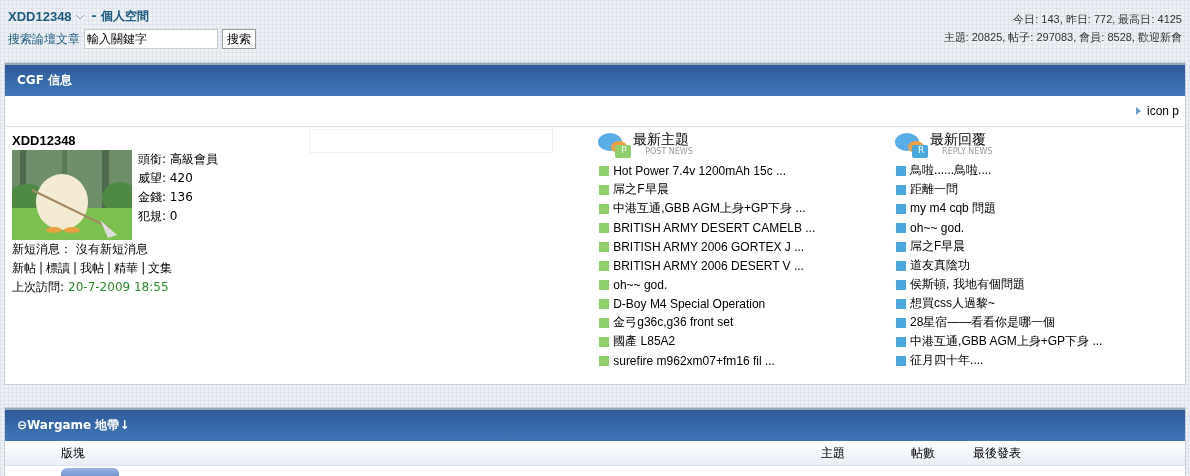  What do you see at coordinates (953, 303) in the screenshot?
I see `topic-link: 想買css人過黎~` at bounding box center [953, 303].